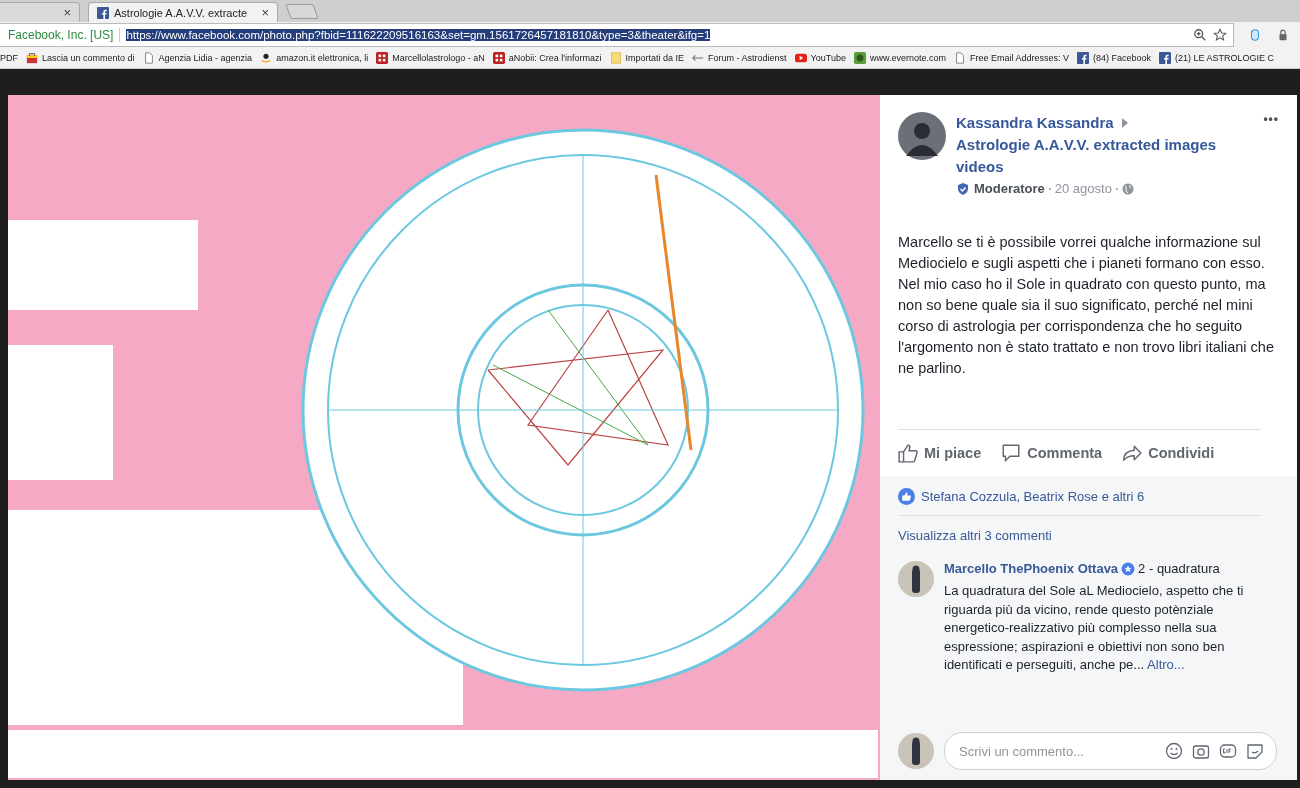 The width and height of the screenshot is (1300, 788). I want to click on action-button: Commenta, so click(1052, 453).